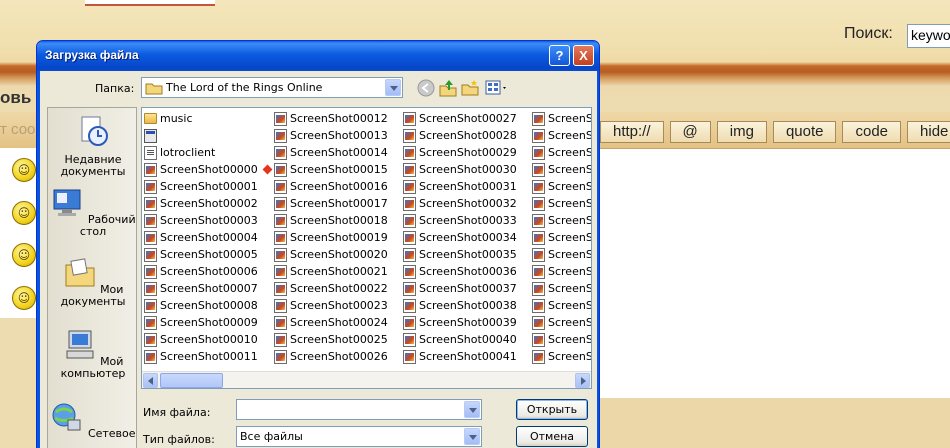 The image size is (950, 448). What do you see at coordinates (359, 409) in the screenshot?
I see `filename-combo` at bounding box center [359, 409].